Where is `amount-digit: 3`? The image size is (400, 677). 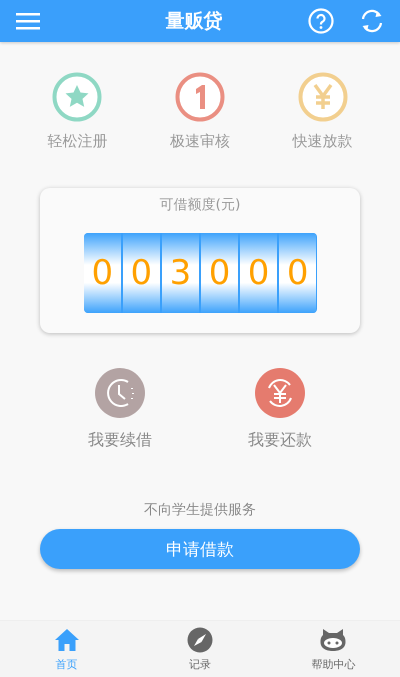
amount-digit: 3 is located at coordinates (181, 273).